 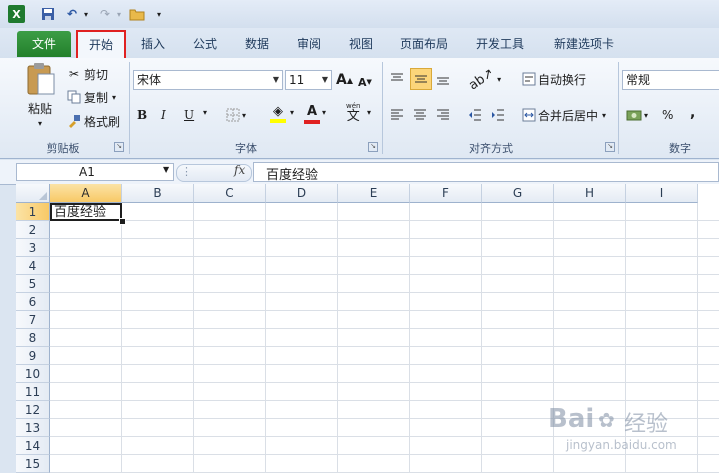 What do you see at coordinates (257, 44) in the screenshot?
I see `tab-data: 数据` at bounding box center [257, 44].